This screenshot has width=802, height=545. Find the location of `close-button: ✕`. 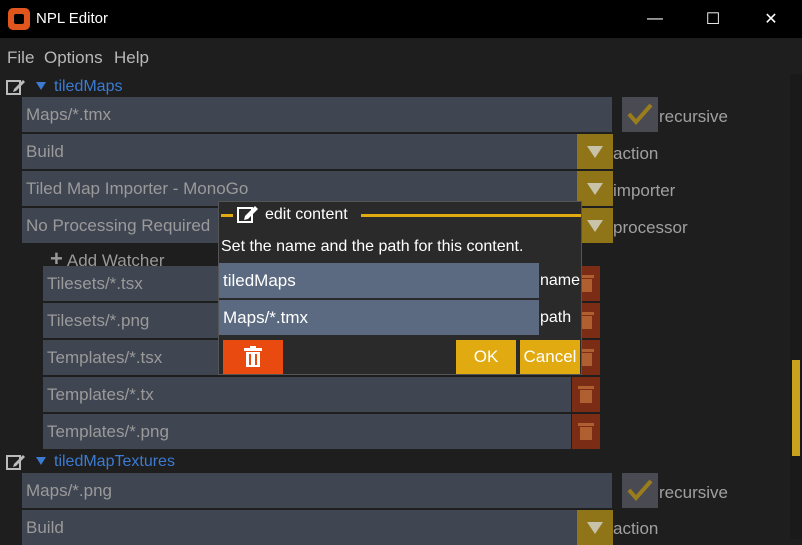

close-button: ✕ is located at coordinates (771, 19).